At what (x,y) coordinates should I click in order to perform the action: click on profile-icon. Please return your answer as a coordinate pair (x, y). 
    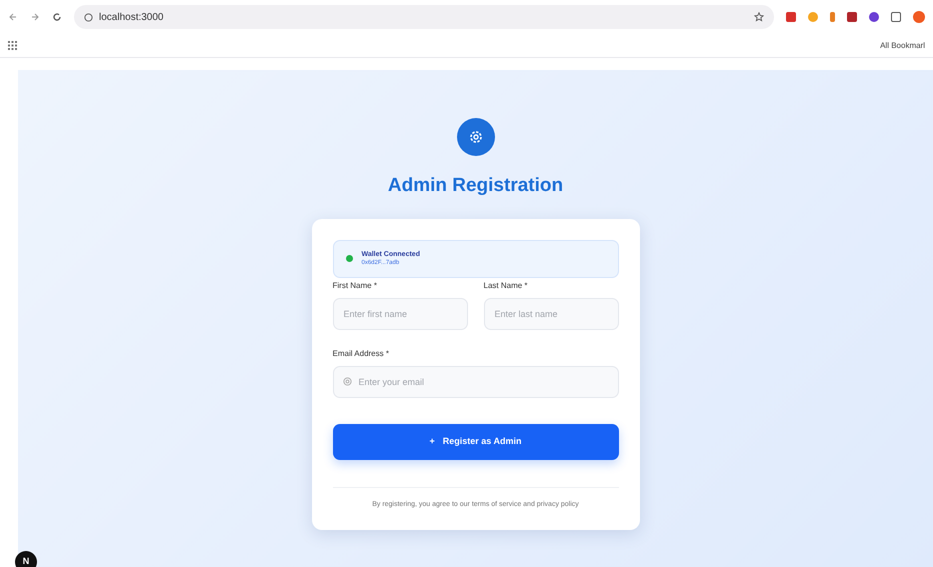
    Looking at the image, I should click on (919, 17).